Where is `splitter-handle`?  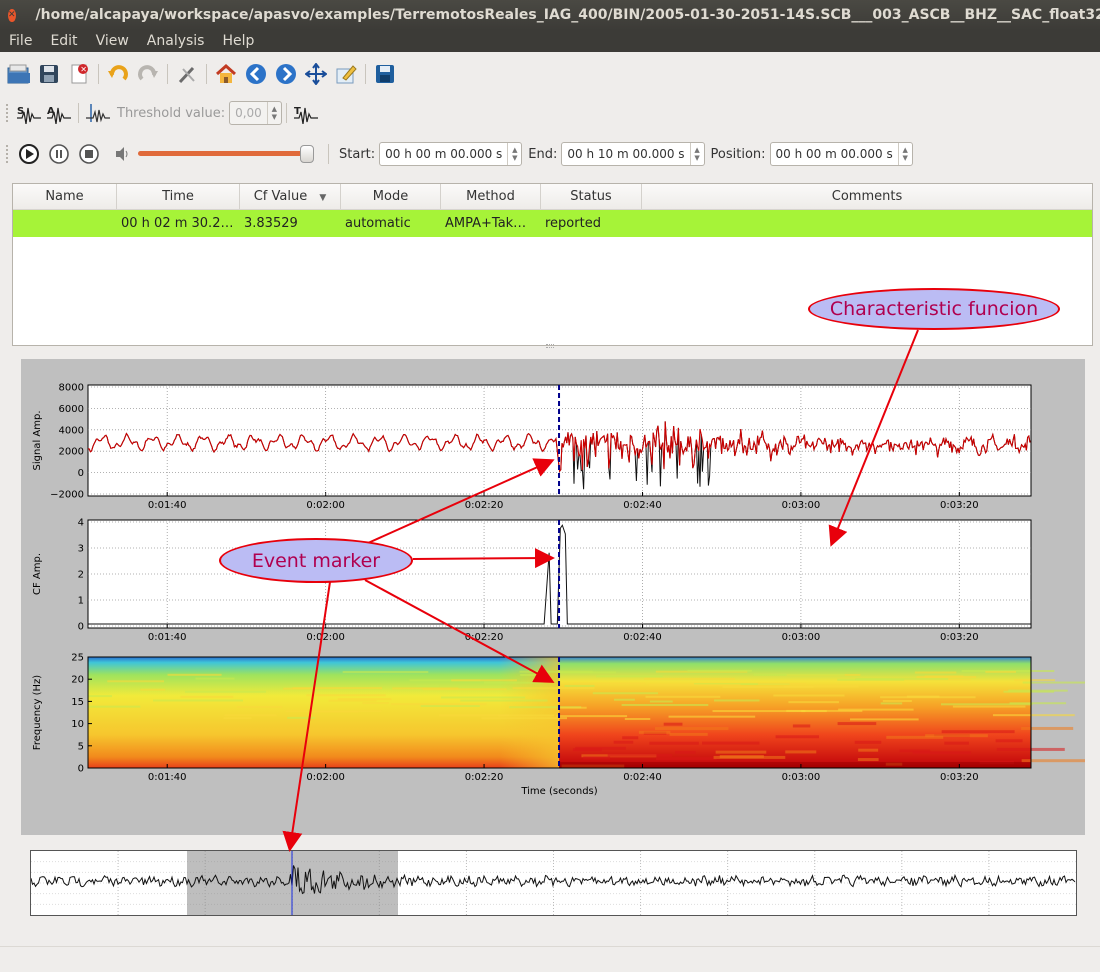
splitter-handle is located at coordinates (550, 346).